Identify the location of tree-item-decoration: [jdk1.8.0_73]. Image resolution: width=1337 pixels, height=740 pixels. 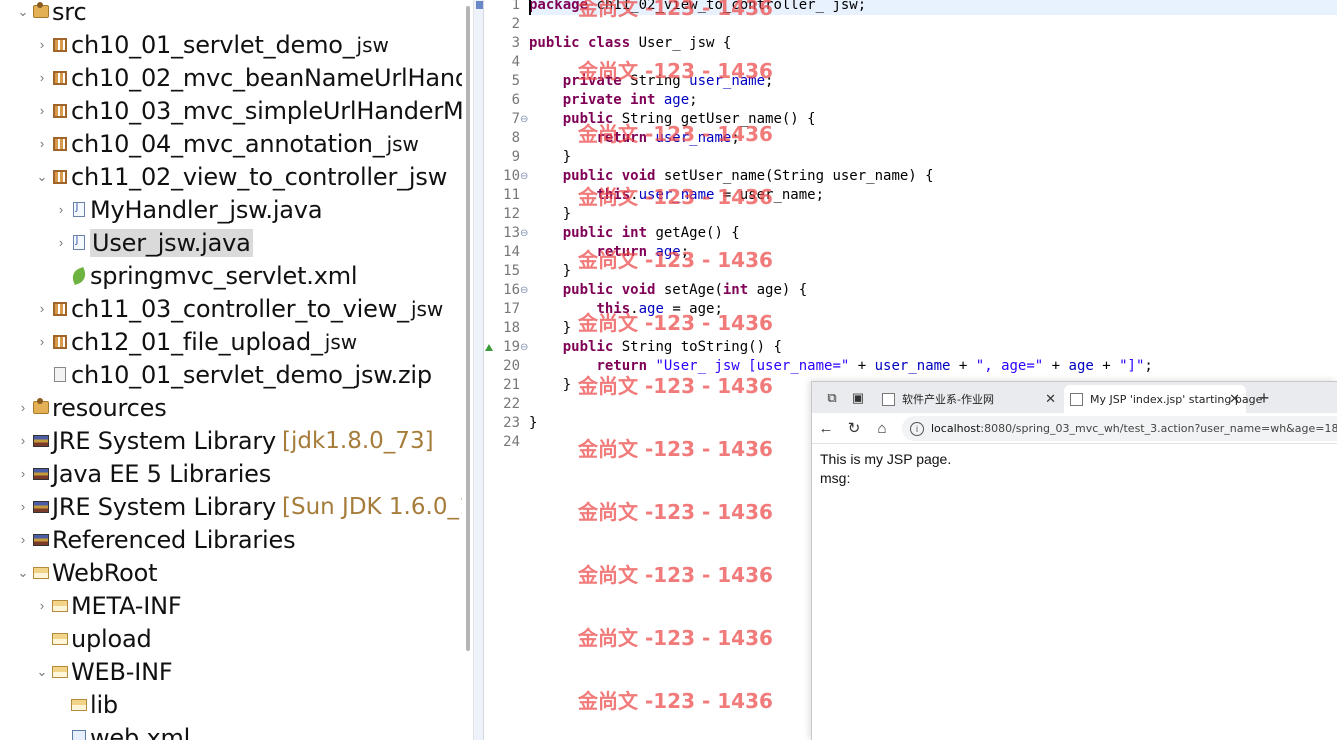
(358, 440).